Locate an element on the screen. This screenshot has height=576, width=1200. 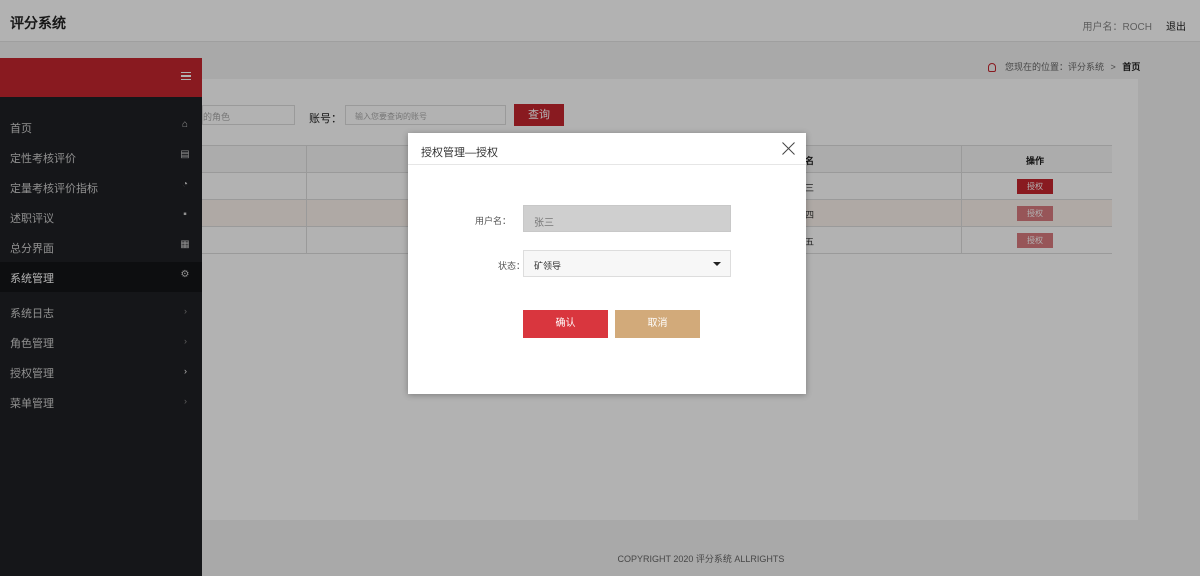
status-select: 矿领导 is located at coordinates (627, 263).